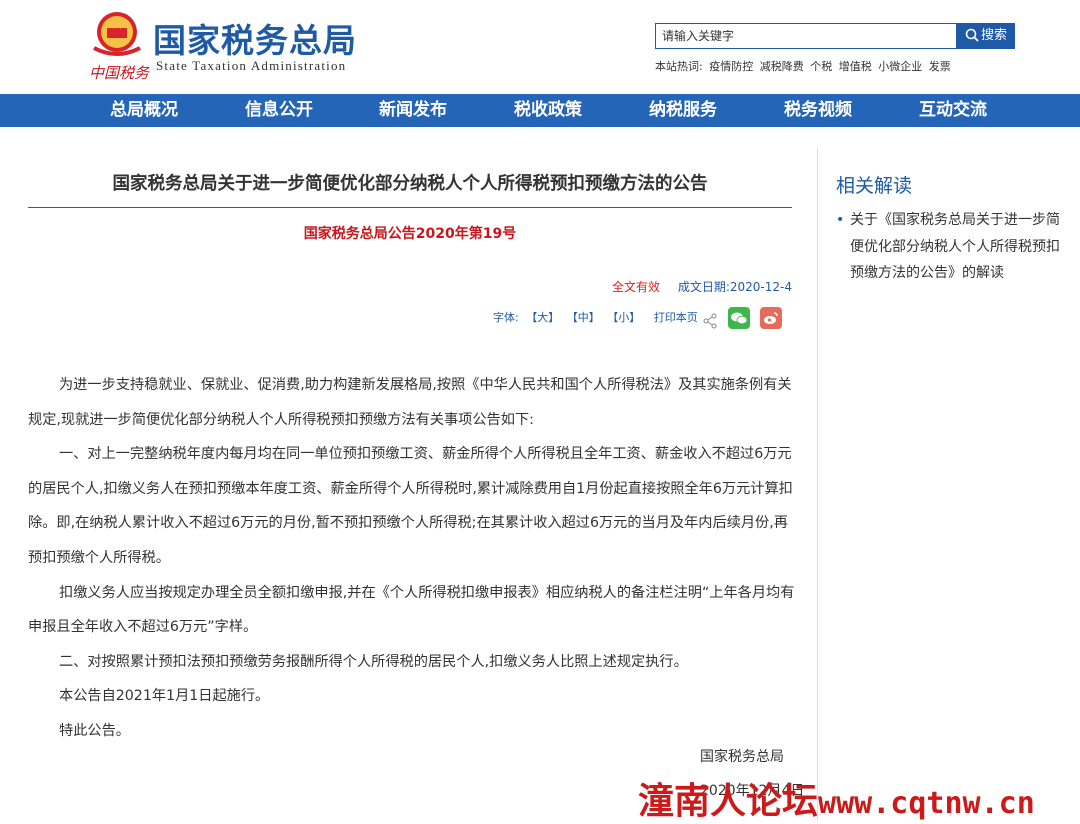 The width and height of the screenshot is (1080, 824). Describe the element at coordinates (874, 186) in the screenshot. I see `related-reading-title: 相关解读` at that location.